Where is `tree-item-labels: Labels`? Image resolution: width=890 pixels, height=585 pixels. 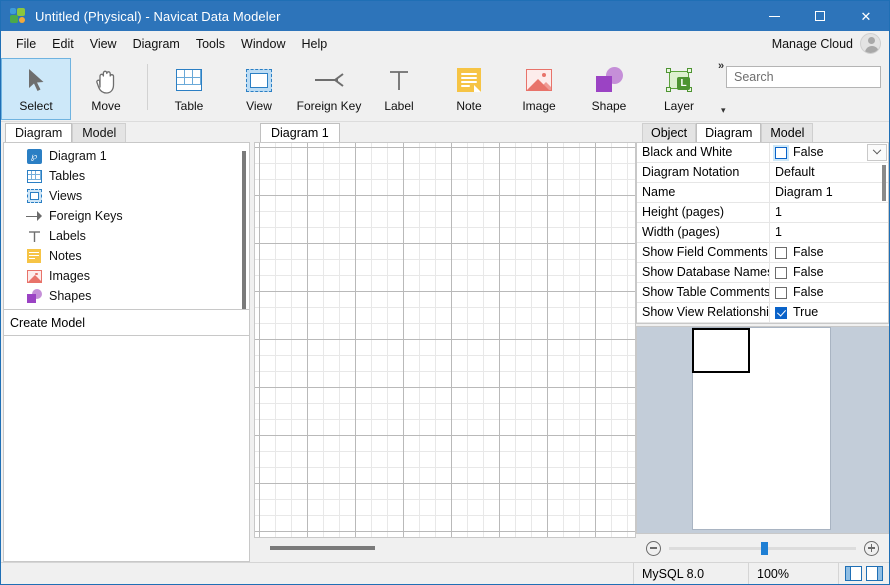
tree-item-labels: Labels is located at coordinates (126, 236).